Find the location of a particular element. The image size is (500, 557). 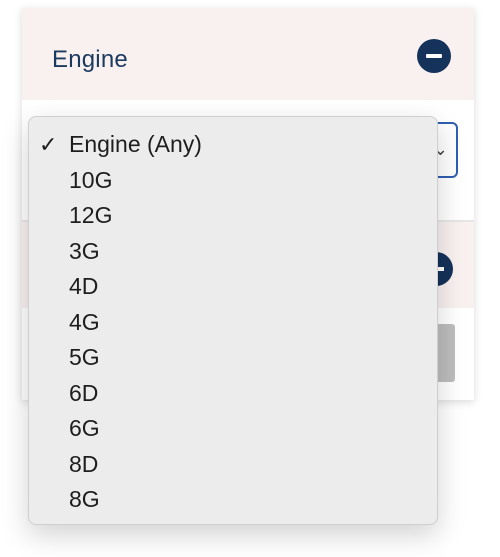

option-label: 6G is located at coordinates (84, 428).